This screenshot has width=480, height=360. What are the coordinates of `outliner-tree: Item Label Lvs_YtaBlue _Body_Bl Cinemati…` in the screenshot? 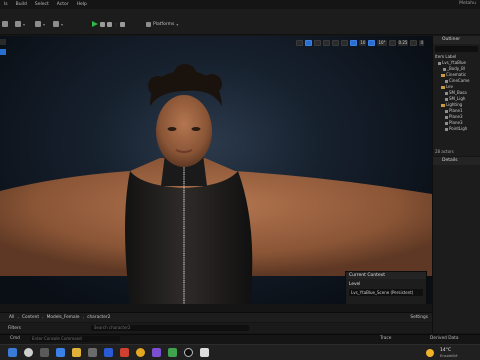 It's located at (456, 93).